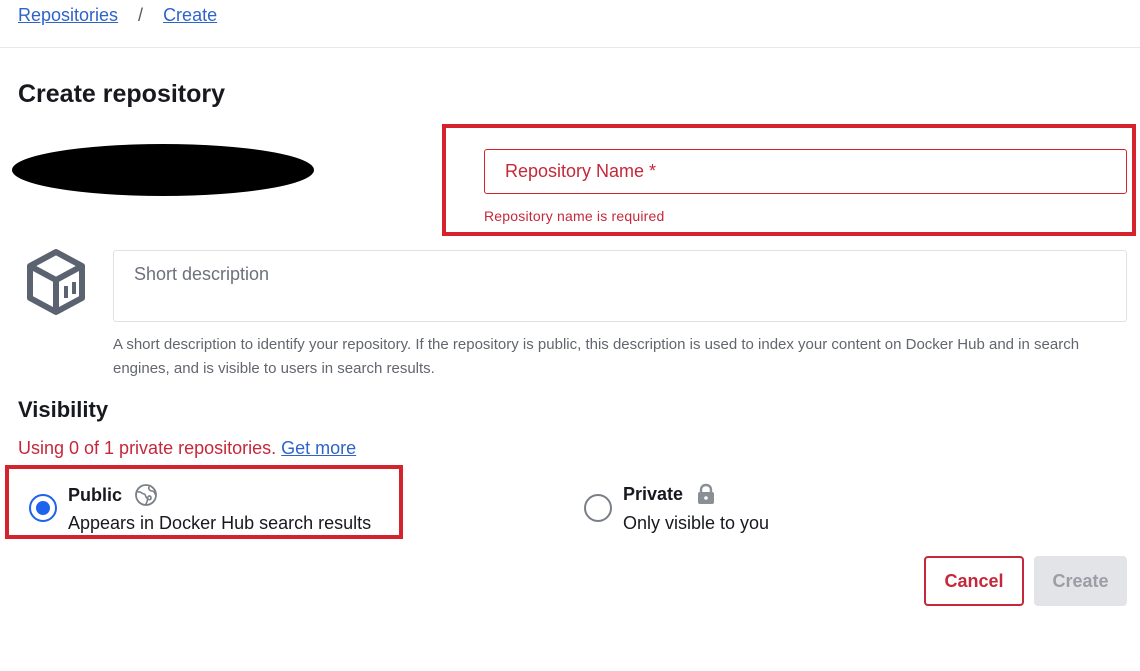 The width and height of the screenshot is (1140, 671). What do you see at coordinates (220, 523) in the screenshot?
I see `public-option-description: Appears in Docker Hub search results` at bounding box center [220, 523].